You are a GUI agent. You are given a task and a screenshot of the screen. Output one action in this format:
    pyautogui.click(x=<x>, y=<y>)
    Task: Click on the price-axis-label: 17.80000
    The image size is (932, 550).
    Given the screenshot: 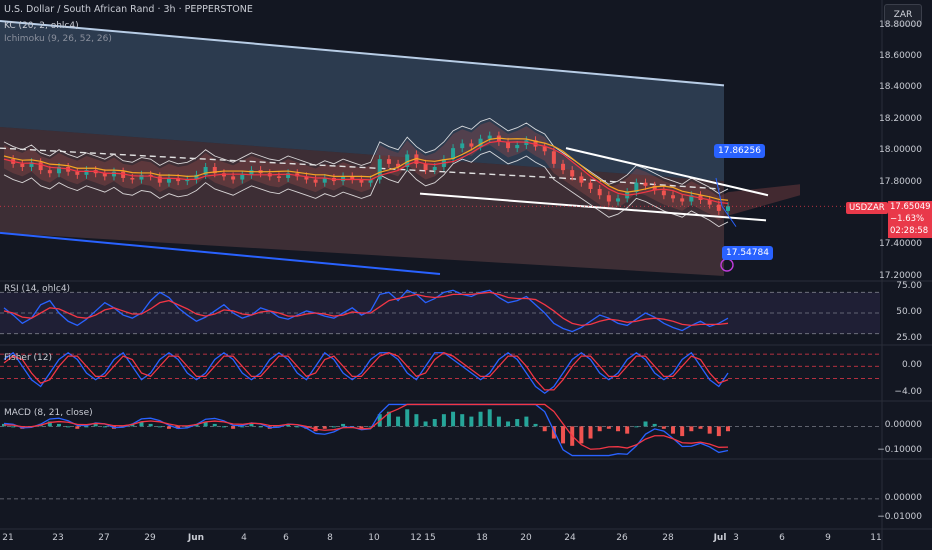 What is the action you would take?
    pyautogui.click(x=900, y=181)
    